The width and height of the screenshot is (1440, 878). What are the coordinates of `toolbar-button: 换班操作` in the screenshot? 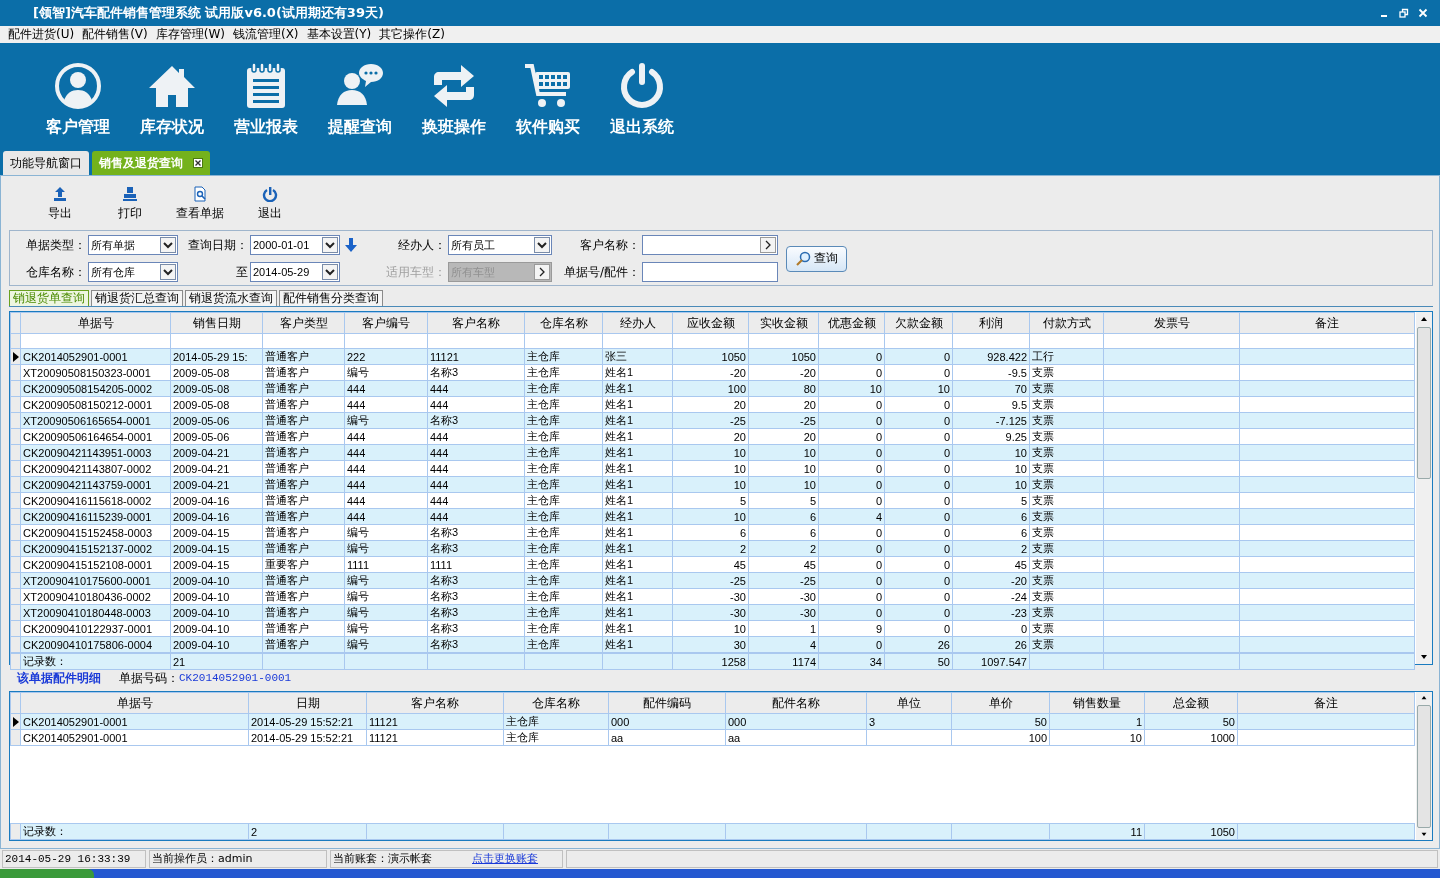 It's located at (454, 95).